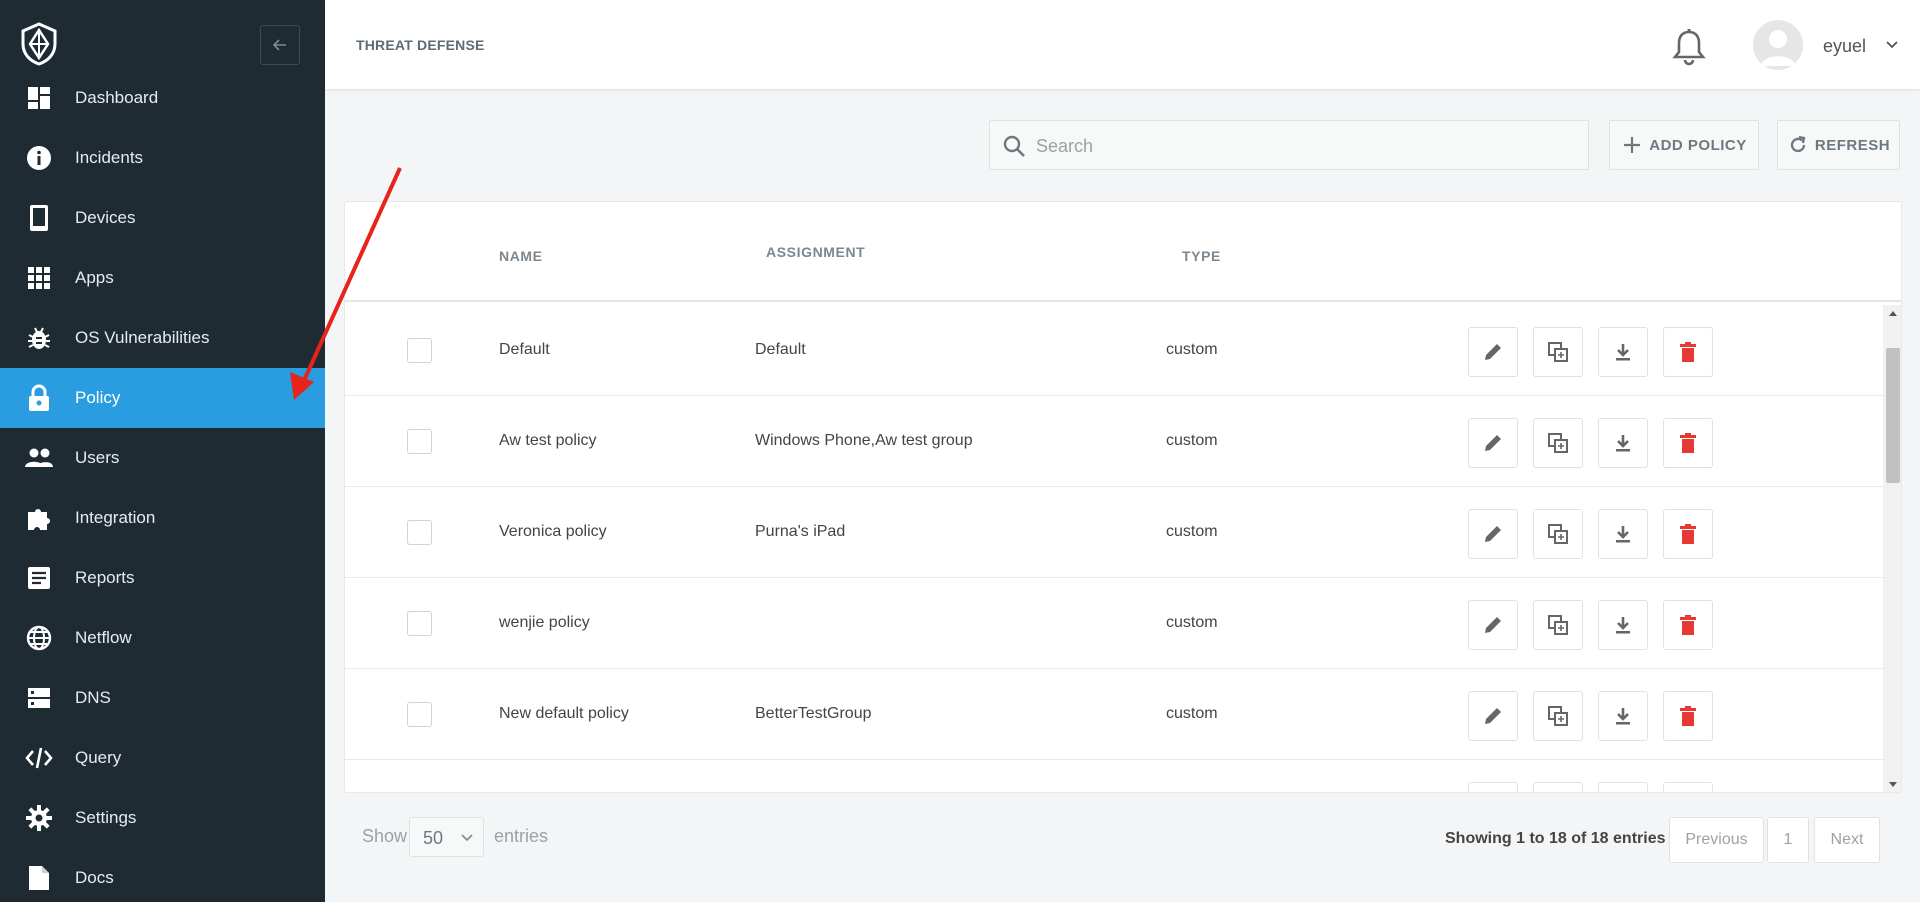  Describe the element at coordinates (1892, 548) in the screenshot. I see `table-scrollbar` at that location.